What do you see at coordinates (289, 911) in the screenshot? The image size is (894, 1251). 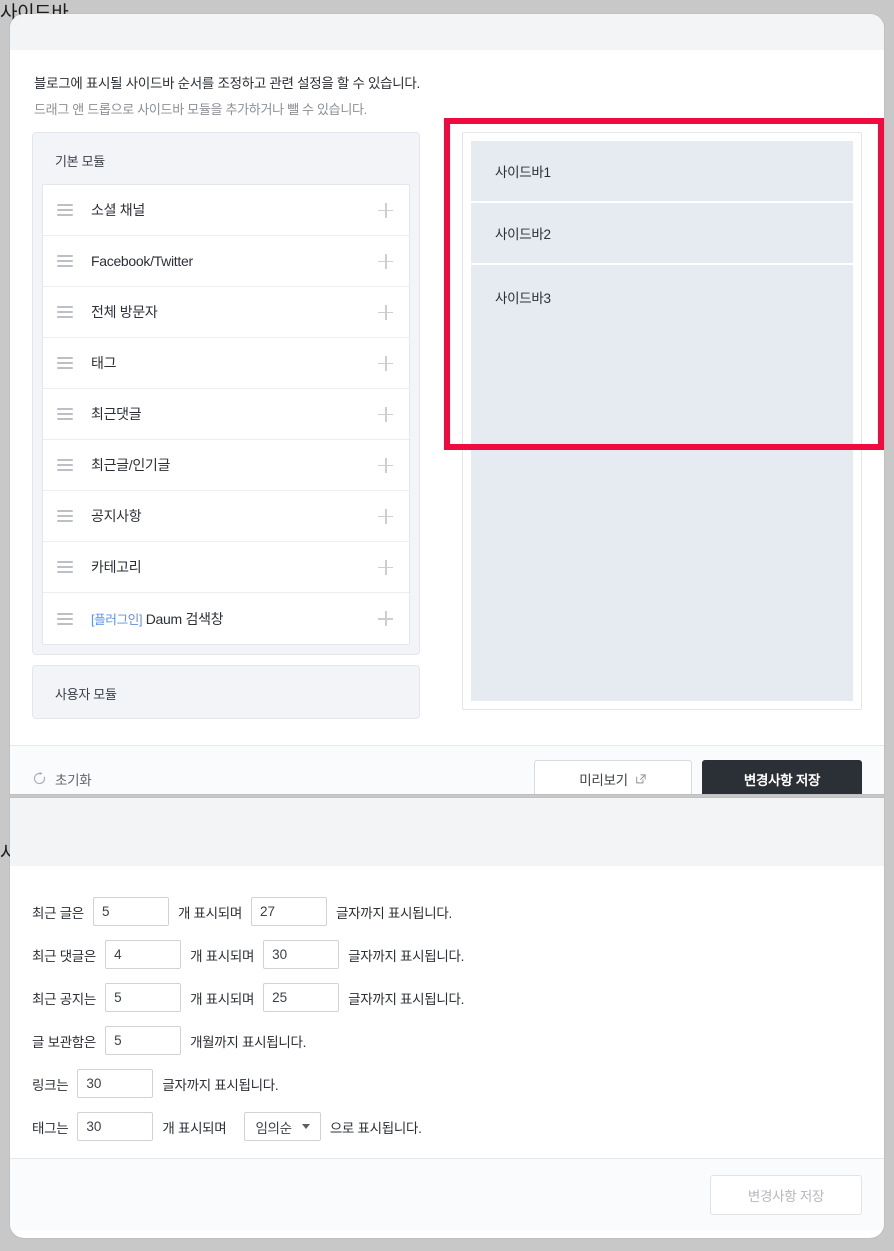 I see `recent-posts-length-input` at bounding box center [289, 911].